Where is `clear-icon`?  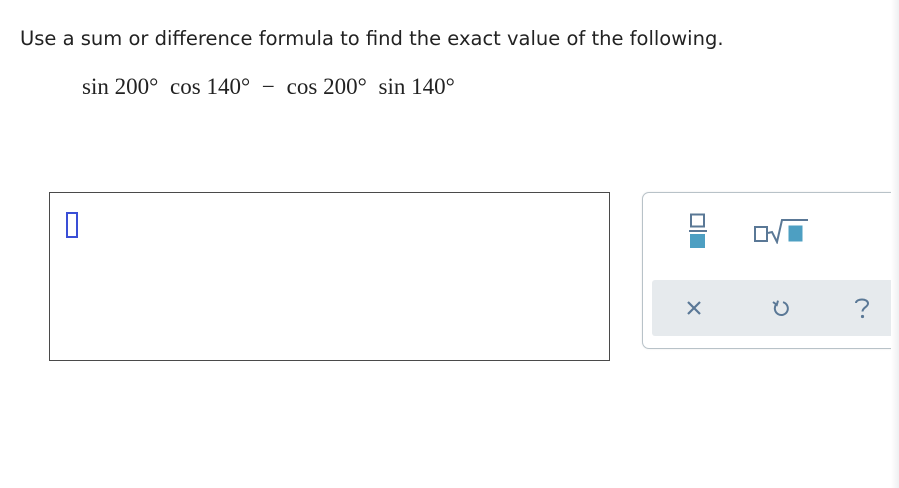 clear-icon is located at coordinates (694, 308).